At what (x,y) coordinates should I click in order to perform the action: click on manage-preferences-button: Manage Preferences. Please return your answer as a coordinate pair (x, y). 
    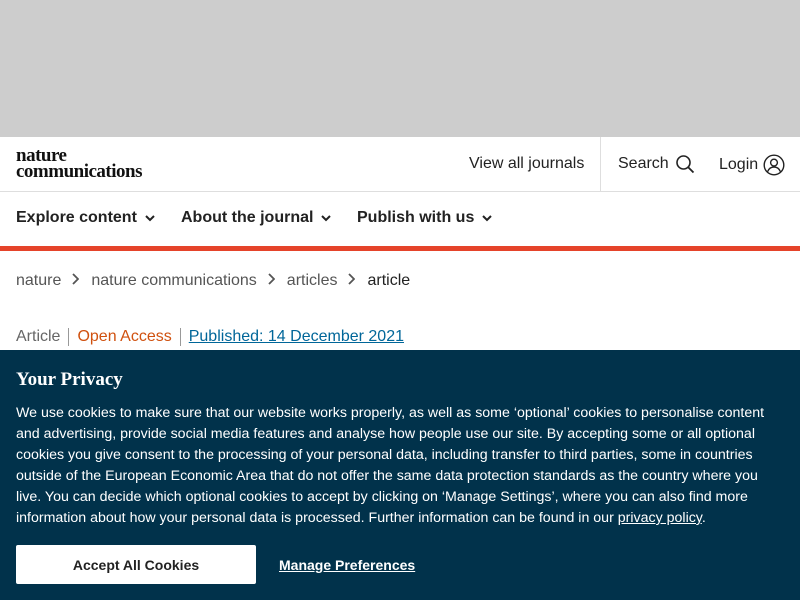
    Looking at the image, I should click on (347, 565).